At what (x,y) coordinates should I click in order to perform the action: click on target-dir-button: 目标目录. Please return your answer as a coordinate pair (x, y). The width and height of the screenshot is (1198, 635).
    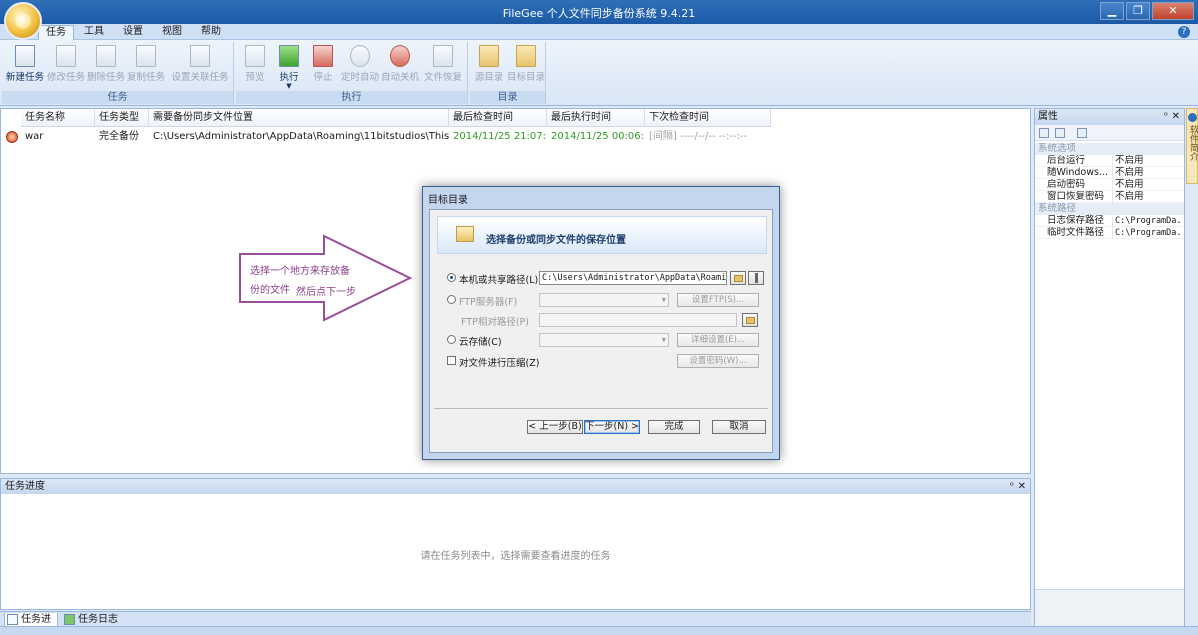
    Looking at the image, I should click on (526, 67).